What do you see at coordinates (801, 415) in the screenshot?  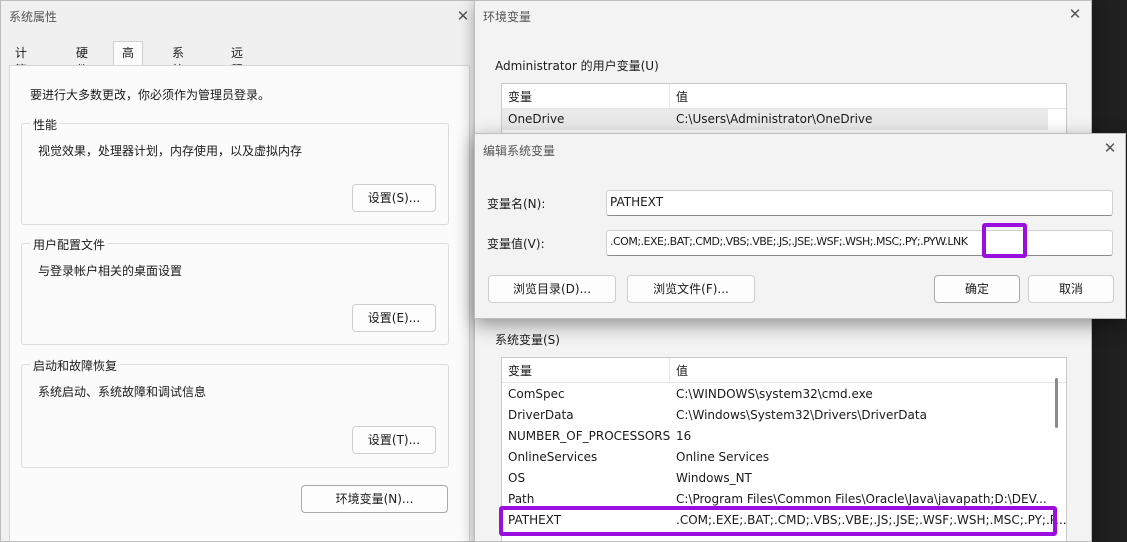 I see `row-variable-value: C:\Windows\System32\Drivers\DriverData` at bounding box center [801, 415].